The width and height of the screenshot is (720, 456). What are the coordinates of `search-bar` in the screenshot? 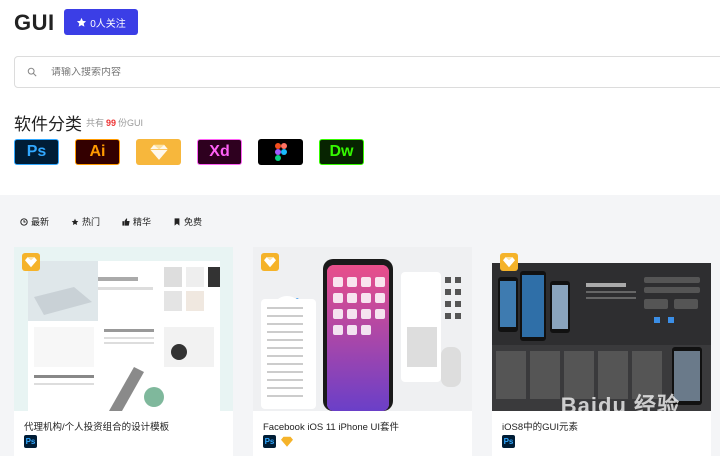 It's located at (367, 72).